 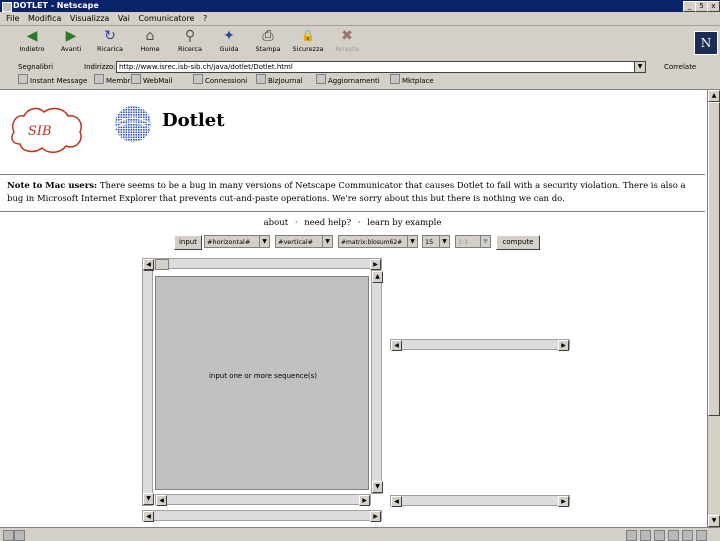 I want to click on need-help-link: need help?, so click(x=327, y=223).